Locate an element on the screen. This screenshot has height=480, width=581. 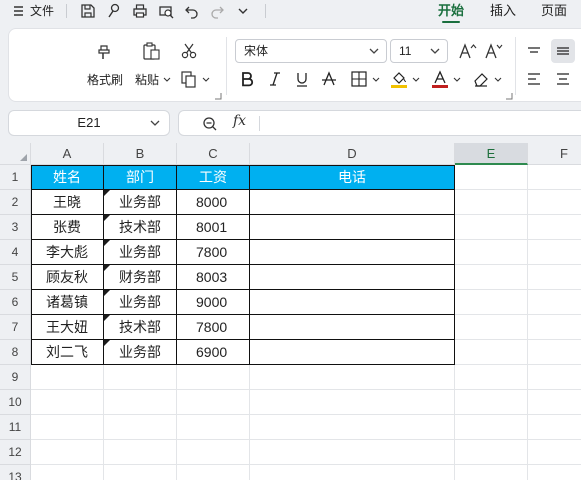
cell-e2 is located at coordinates (491, 202).